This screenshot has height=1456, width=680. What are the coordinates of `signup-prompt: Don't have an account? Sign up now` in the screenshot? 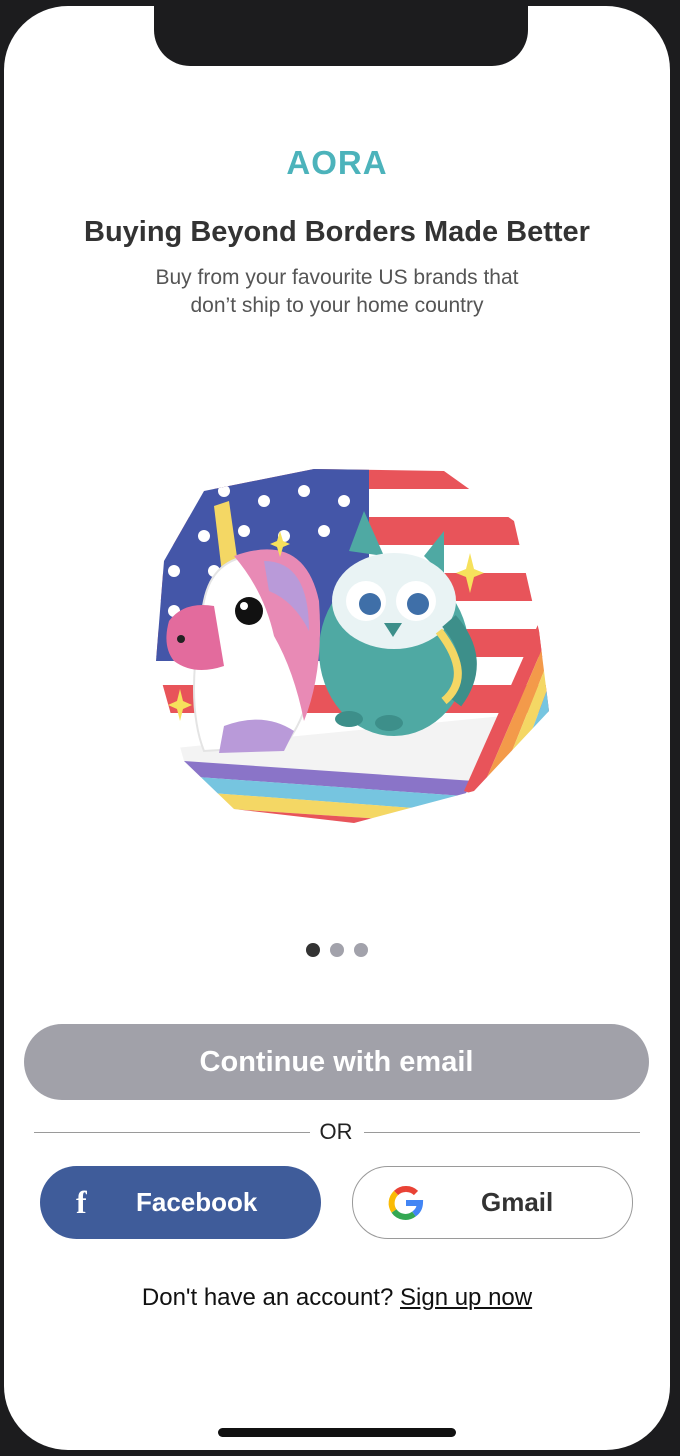 It's located at (337, 1298).